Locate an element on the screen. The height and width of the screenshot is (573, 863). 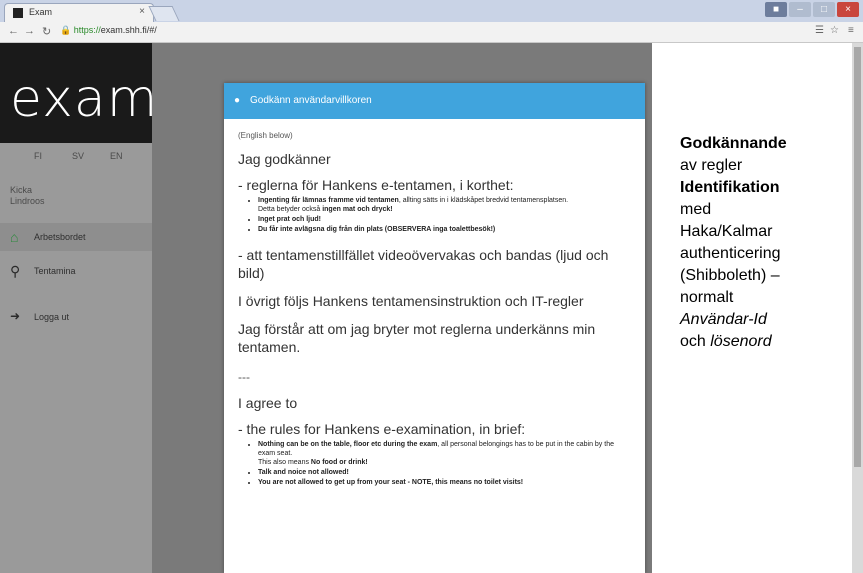
annotation-line: Användar-Id is located at coordinates (723, 319).